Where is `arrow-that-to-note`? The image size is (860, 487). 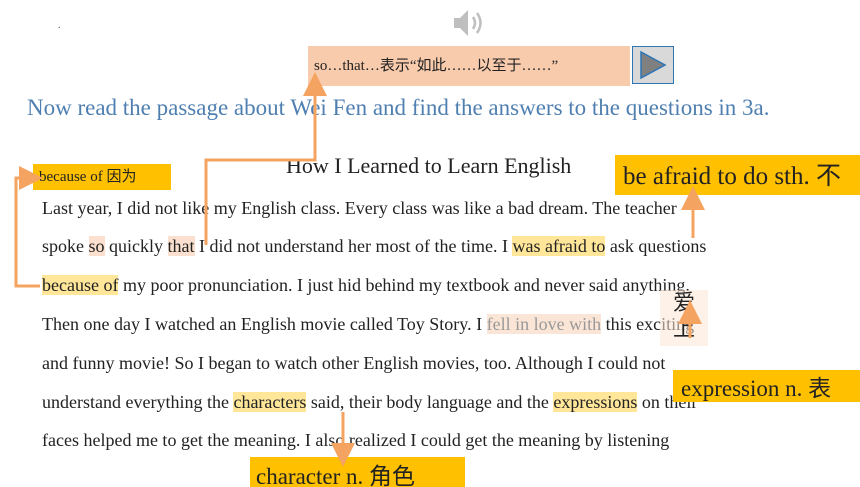
arrow-that-to-note is located at coordinates (265, 158).